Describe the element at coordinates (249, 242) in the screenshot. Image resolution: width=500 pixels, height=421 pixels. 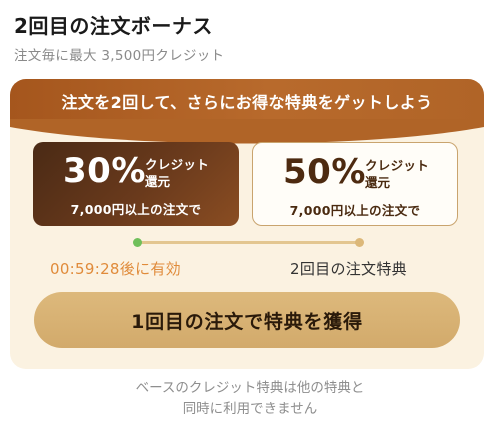
I see `progress-track` at that location.